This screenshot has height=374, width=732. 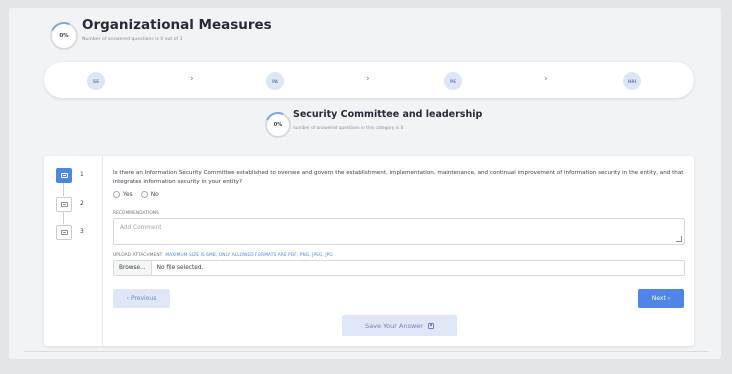 I want to click on step-pe: PE, so click(x=453, y=81).